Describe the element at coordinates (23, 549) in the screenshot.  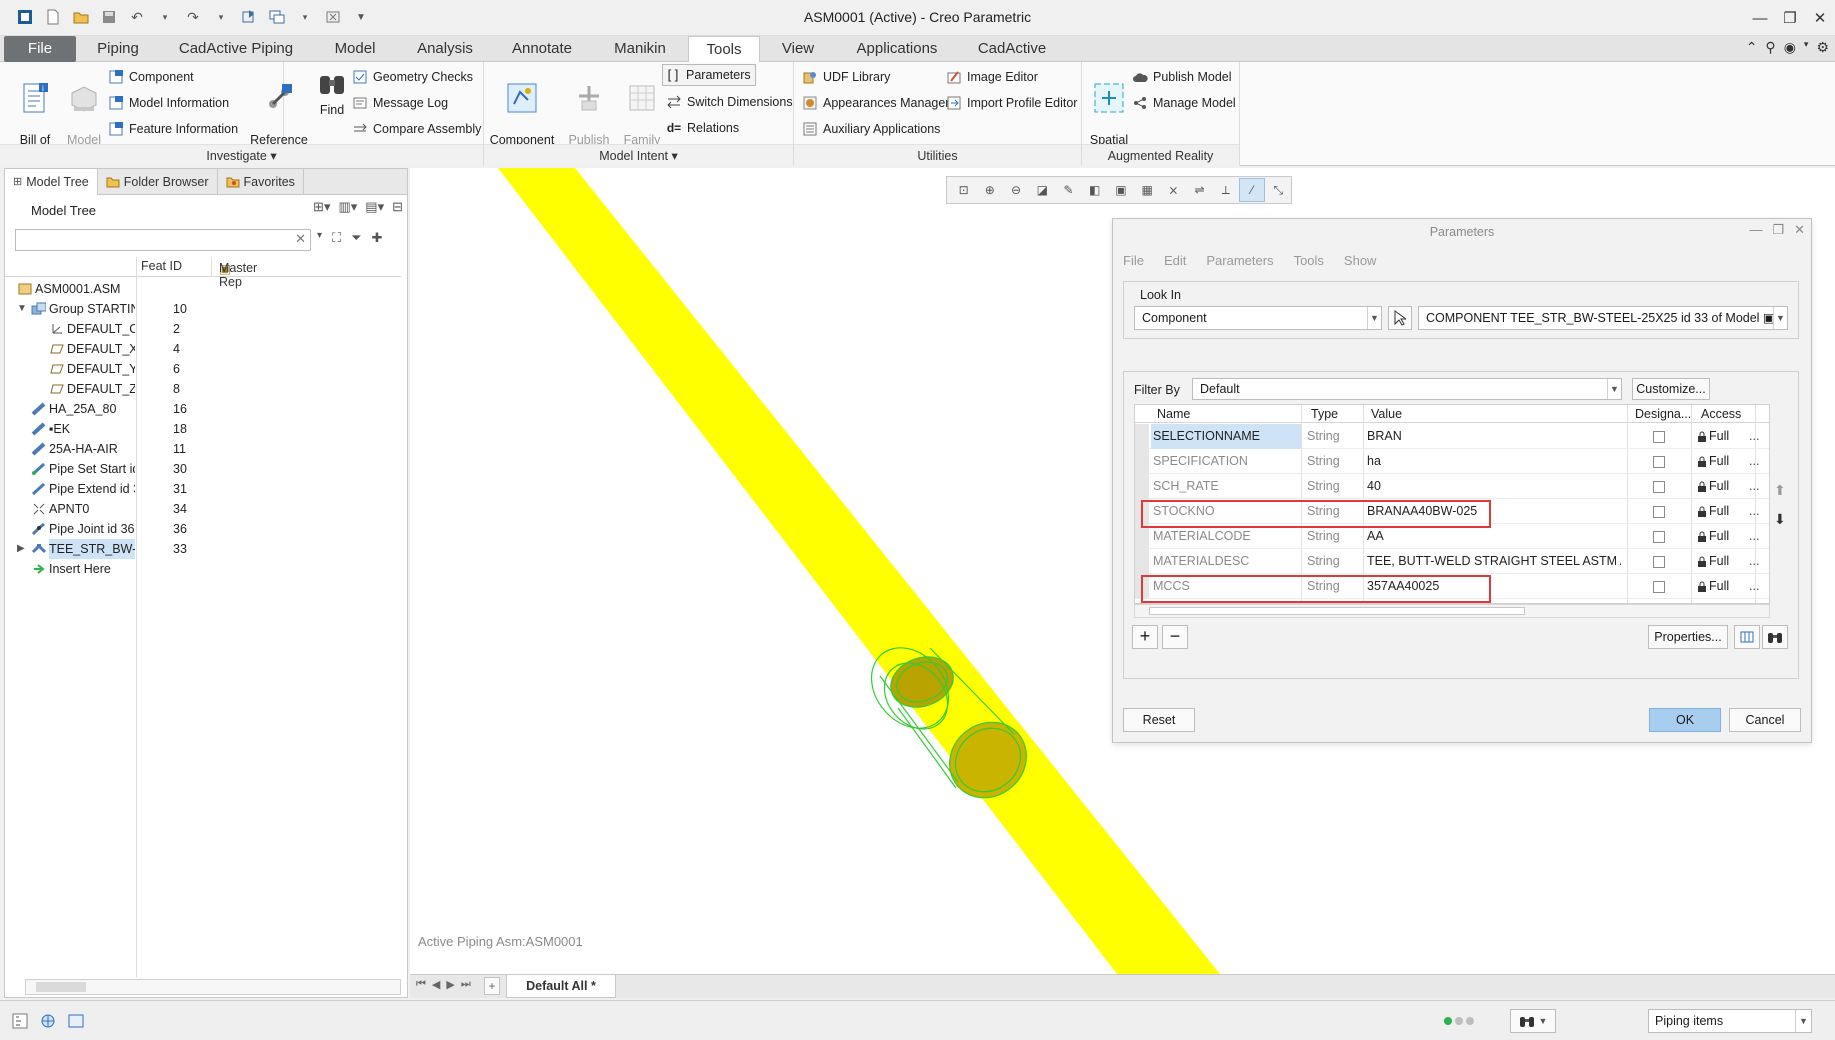
I see `expand-icon: ▶` at that location.